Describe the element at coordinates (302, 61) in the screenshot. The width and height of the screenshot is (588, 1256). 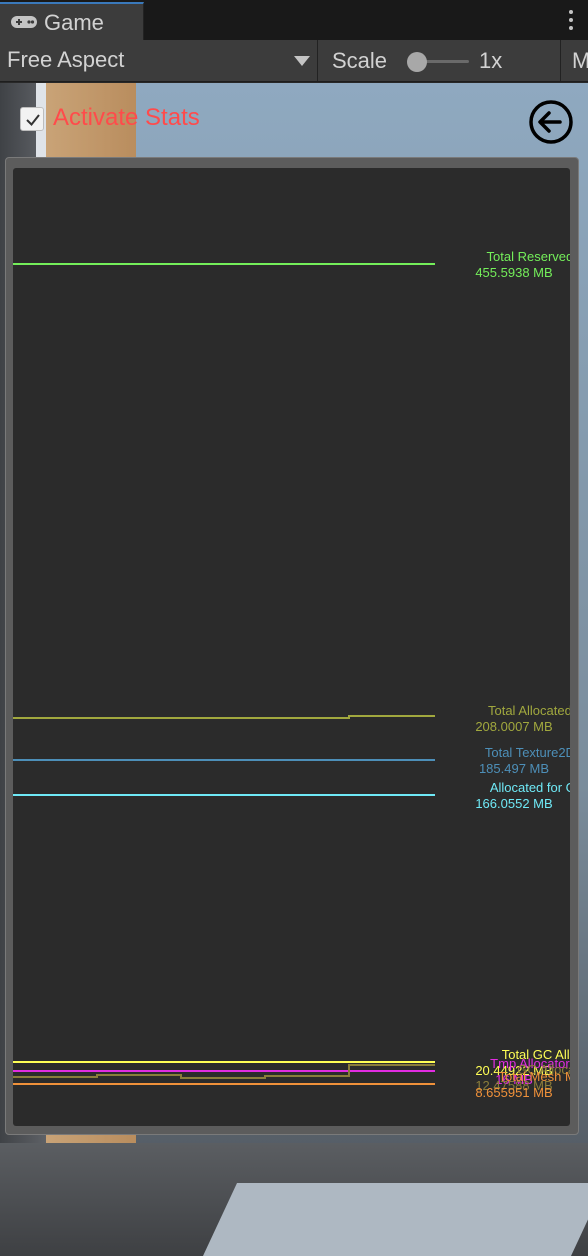
I see `chevron-down-icon` at that location.